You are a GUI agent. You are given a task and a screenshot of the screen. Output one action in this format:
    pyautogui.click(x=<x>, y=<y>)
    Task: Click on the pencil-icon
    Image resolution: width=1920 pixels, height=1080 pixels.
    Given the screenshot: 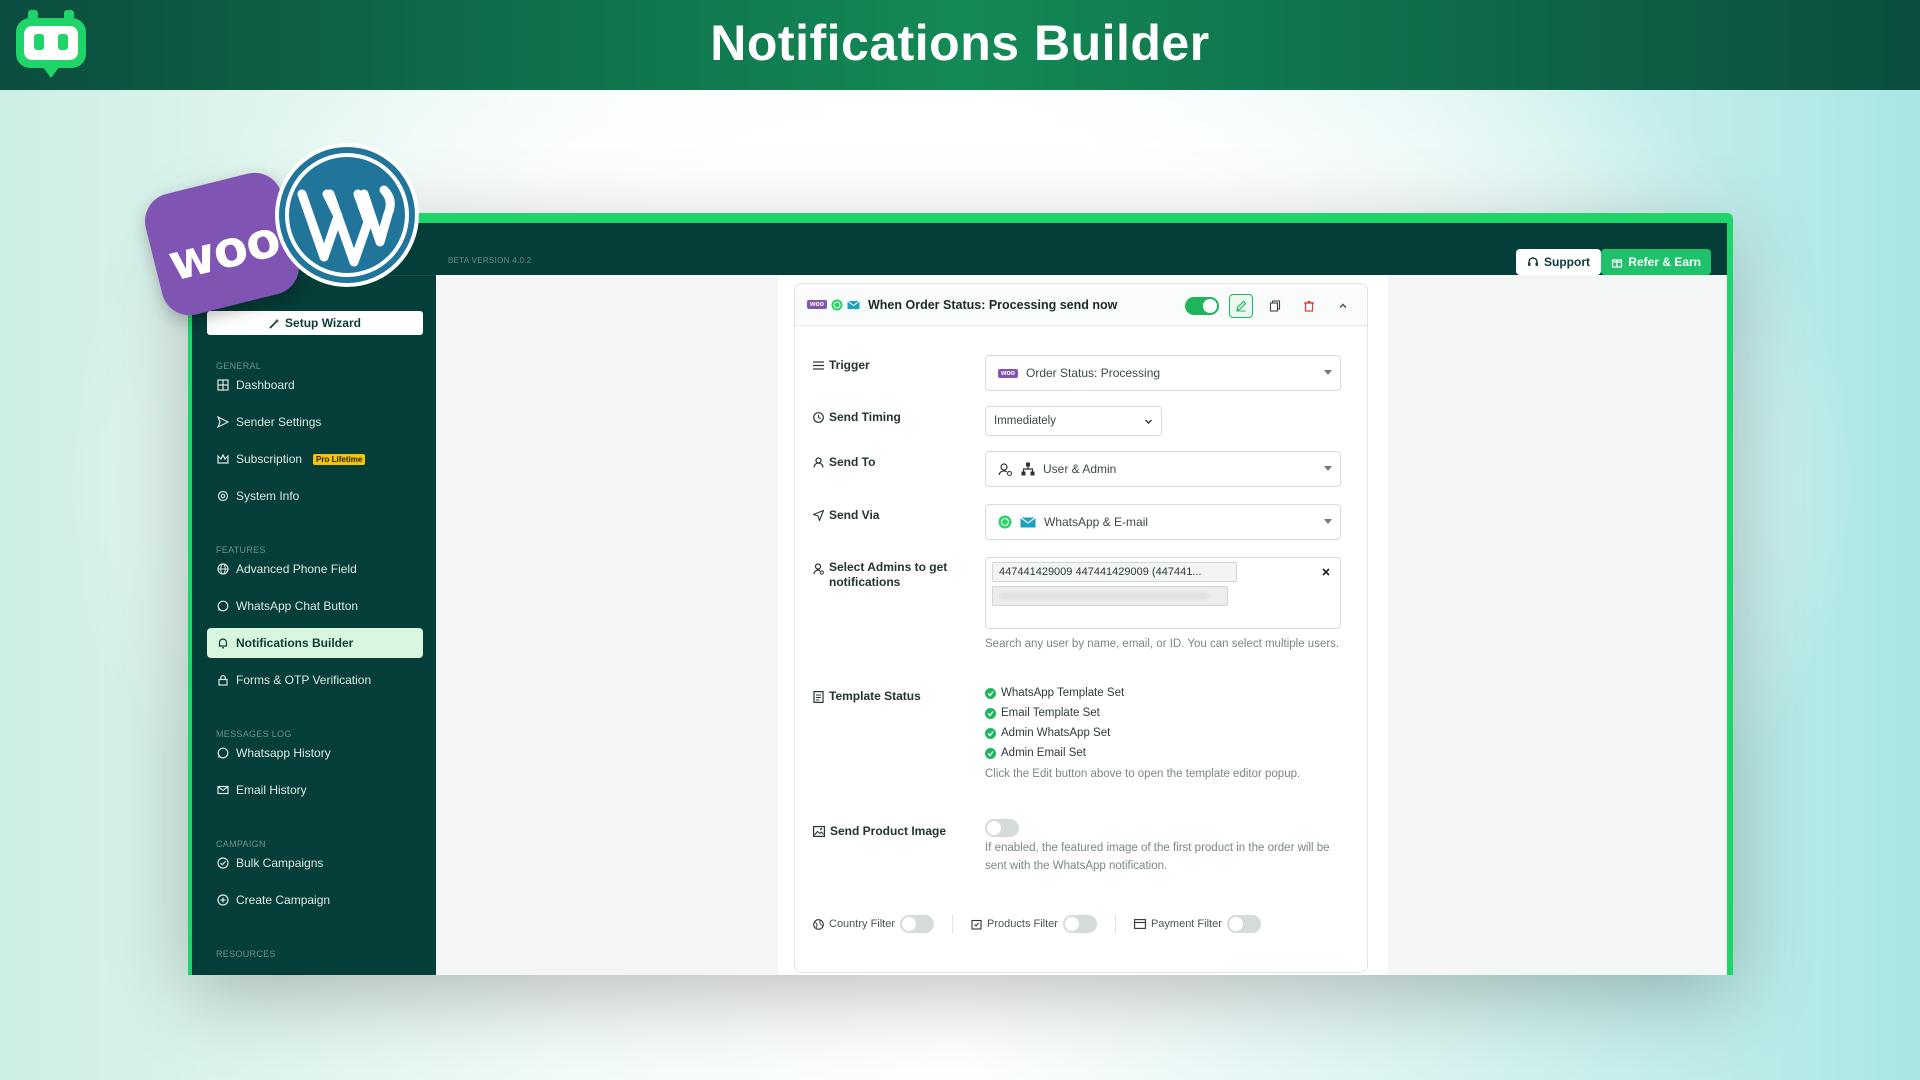 What is the action you would take?
    pyautogui.click(x=1241, y=306)
    